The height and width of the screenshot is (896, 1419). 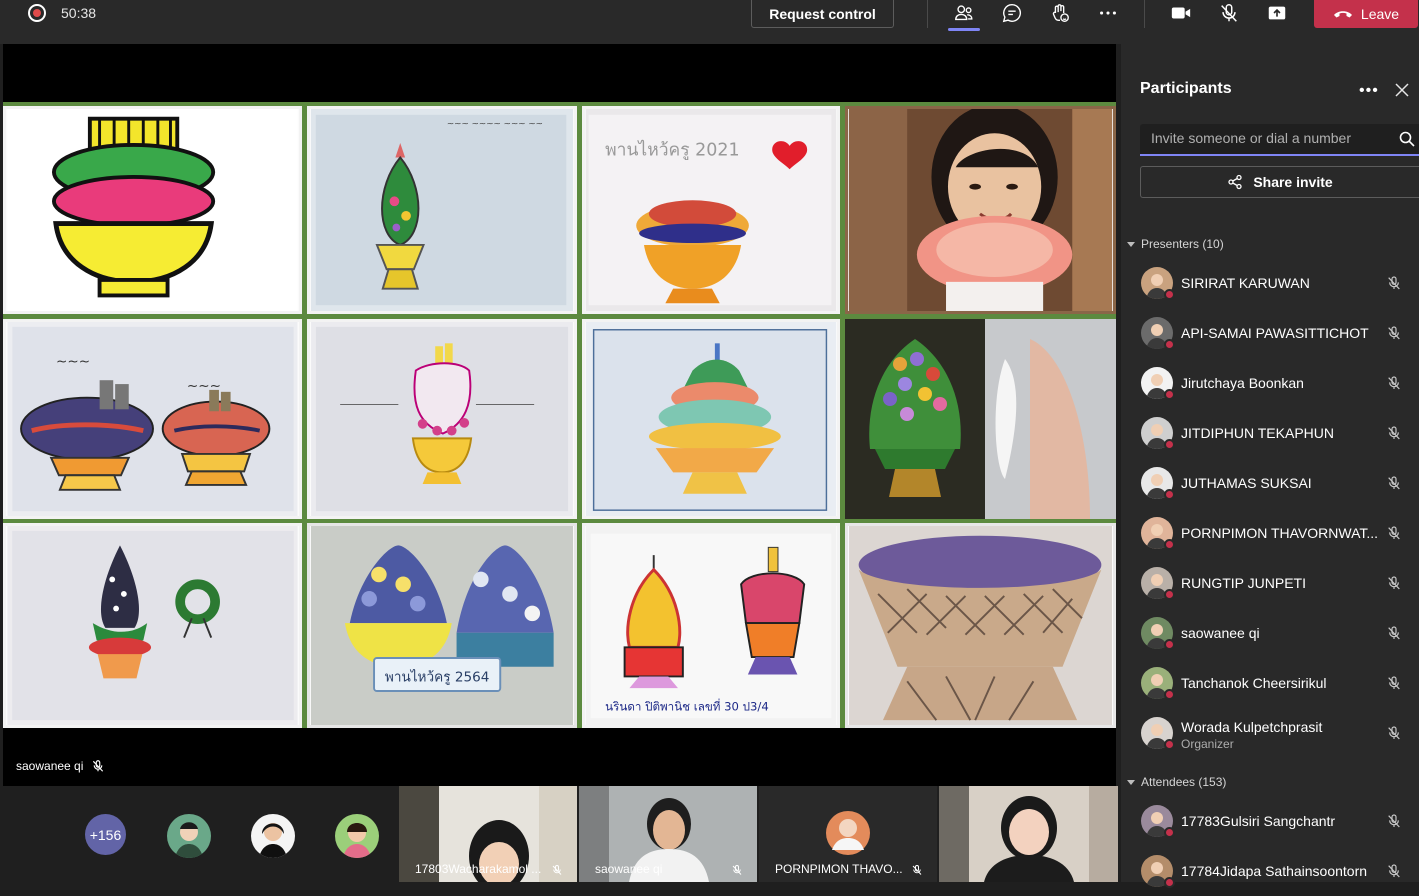 I want to click on attendees-count-label: Attendees (153), so click(x=1184, y=782).